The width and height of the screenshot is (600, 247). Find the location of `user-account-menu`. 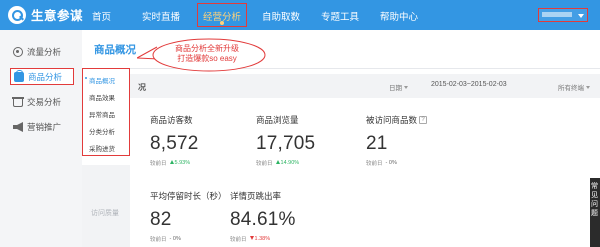

user-account-menu is located at coordinates (563, 15).